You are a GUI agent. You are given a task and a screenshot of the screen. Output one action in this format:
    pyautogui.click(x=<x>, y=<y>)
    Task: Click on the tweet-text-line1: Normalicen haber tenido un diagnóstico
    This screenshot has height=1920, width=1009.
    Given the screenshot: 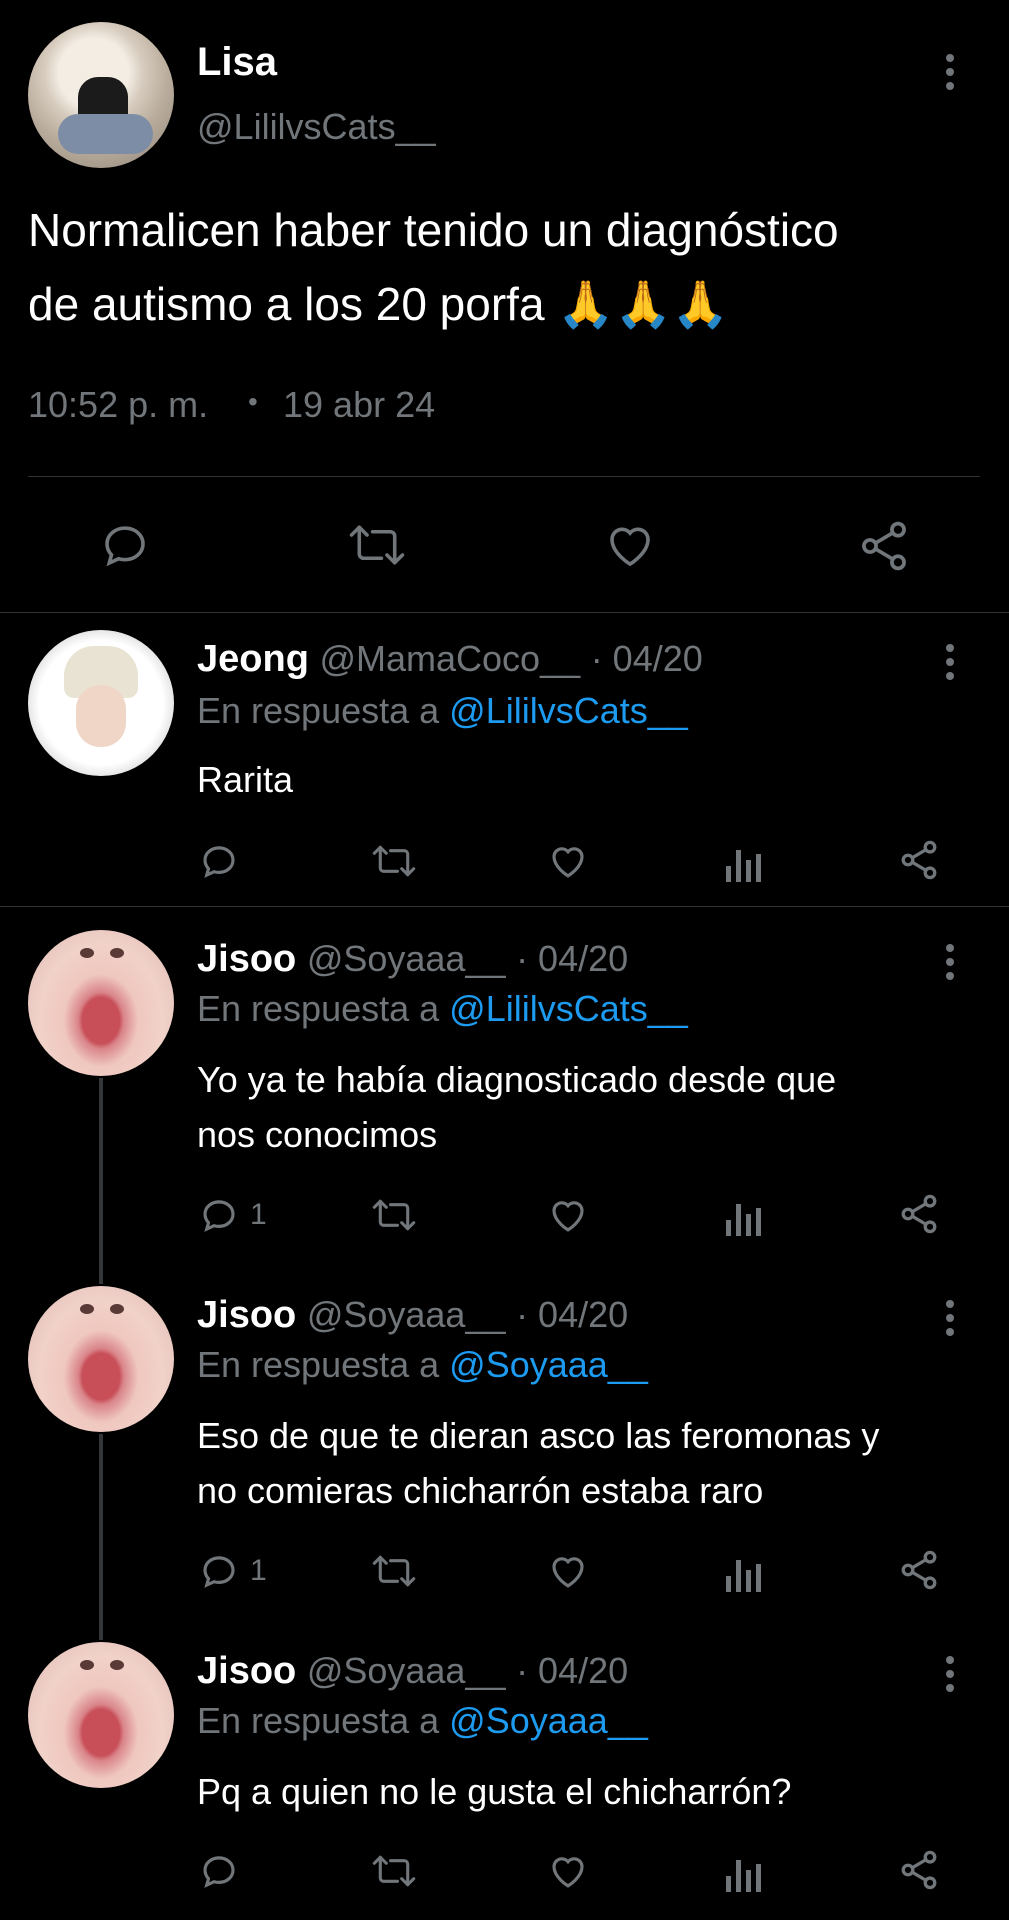 What is the action you would take?
    pyautogui.click(x=433, y=230)
    